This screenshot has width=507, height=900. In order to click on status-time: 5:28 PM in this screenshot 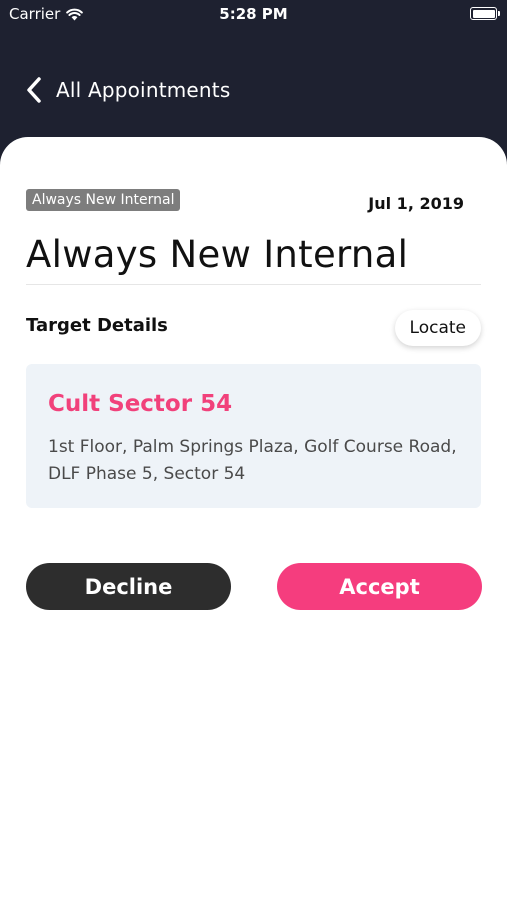, I will do `click(253, 14)`.